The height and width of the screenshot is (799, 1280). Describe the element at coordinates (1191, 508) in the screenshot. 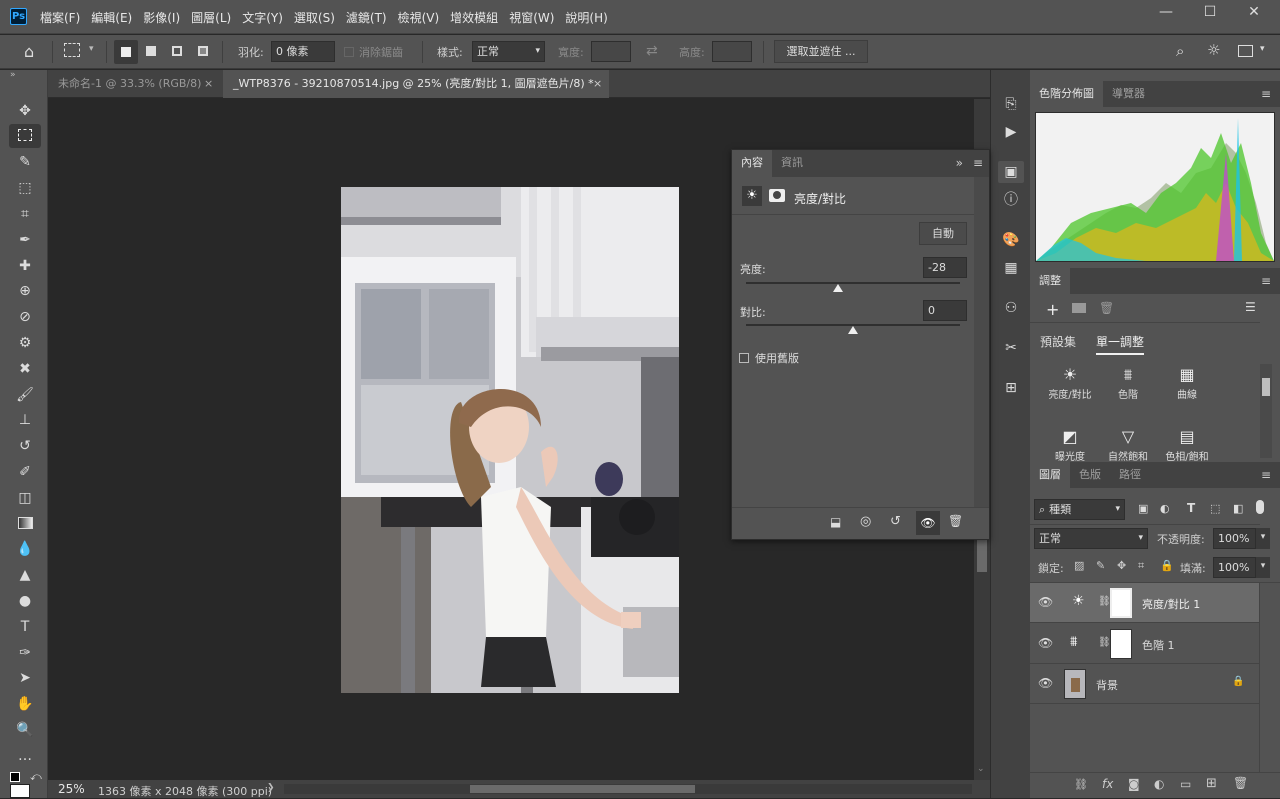

I see `filter-type-icon: T` at that location.